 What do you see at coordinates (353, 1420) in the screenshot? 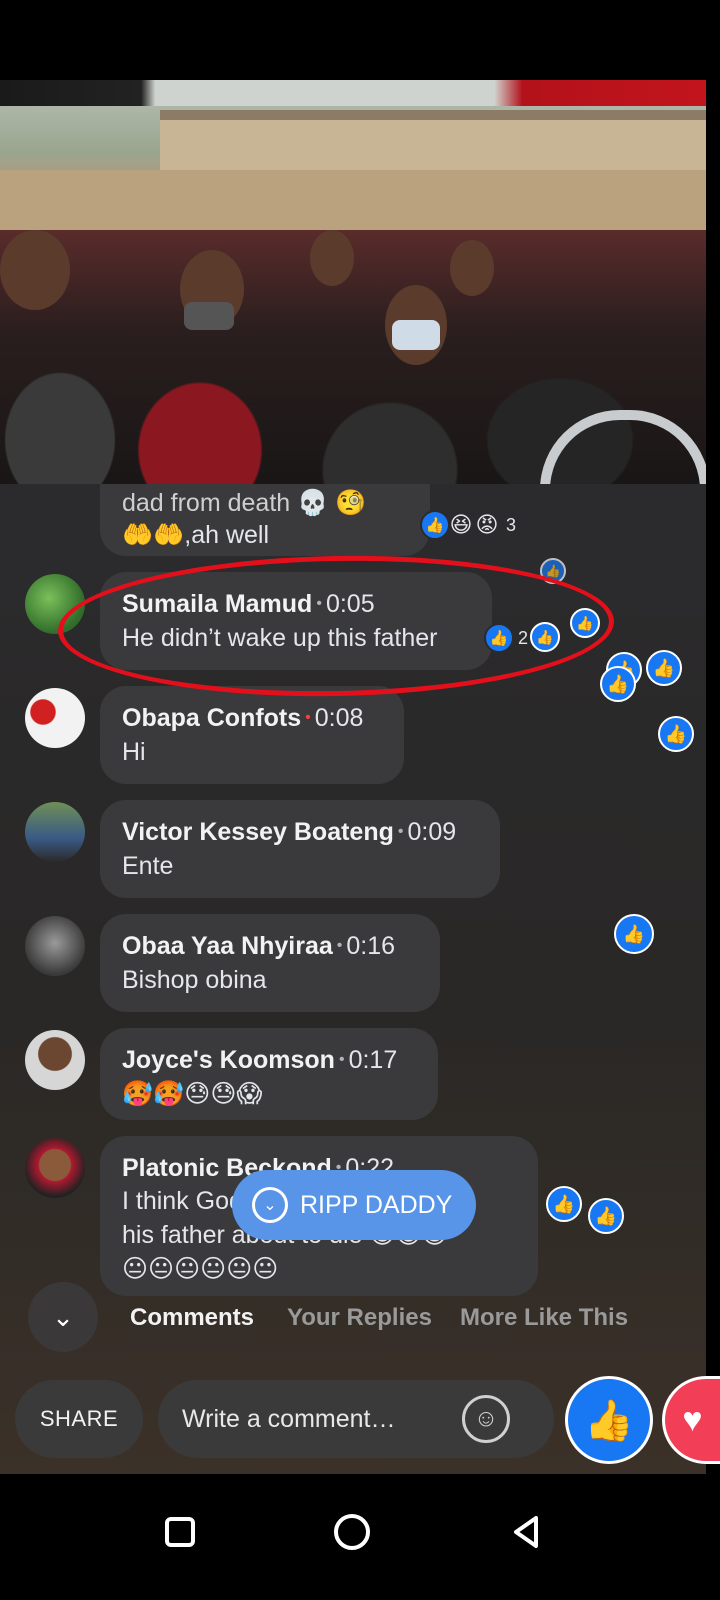
I see `bottom-action-bar: SHARE ☺ 👍` at bounding box center [353, 1420].